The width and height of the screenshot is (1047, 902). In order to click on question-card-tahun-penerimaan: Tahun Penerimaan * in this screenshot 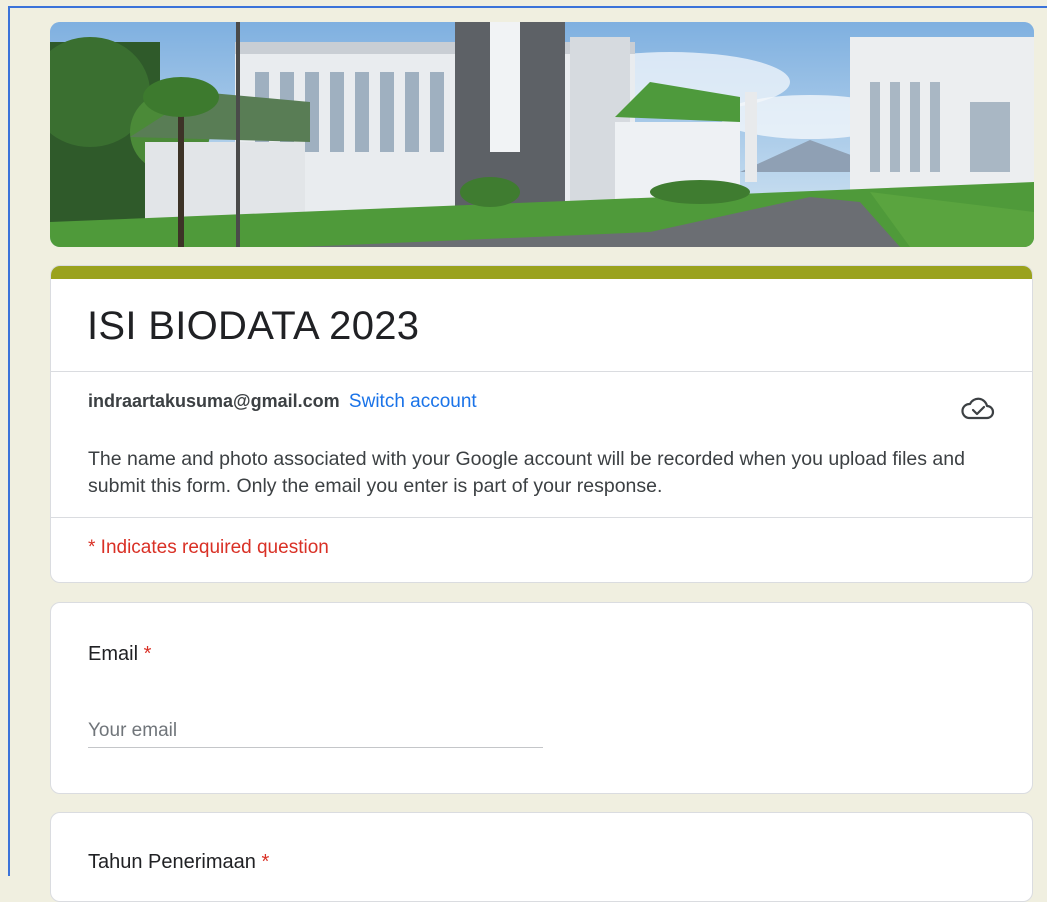, I will do `click(541, 857)`.